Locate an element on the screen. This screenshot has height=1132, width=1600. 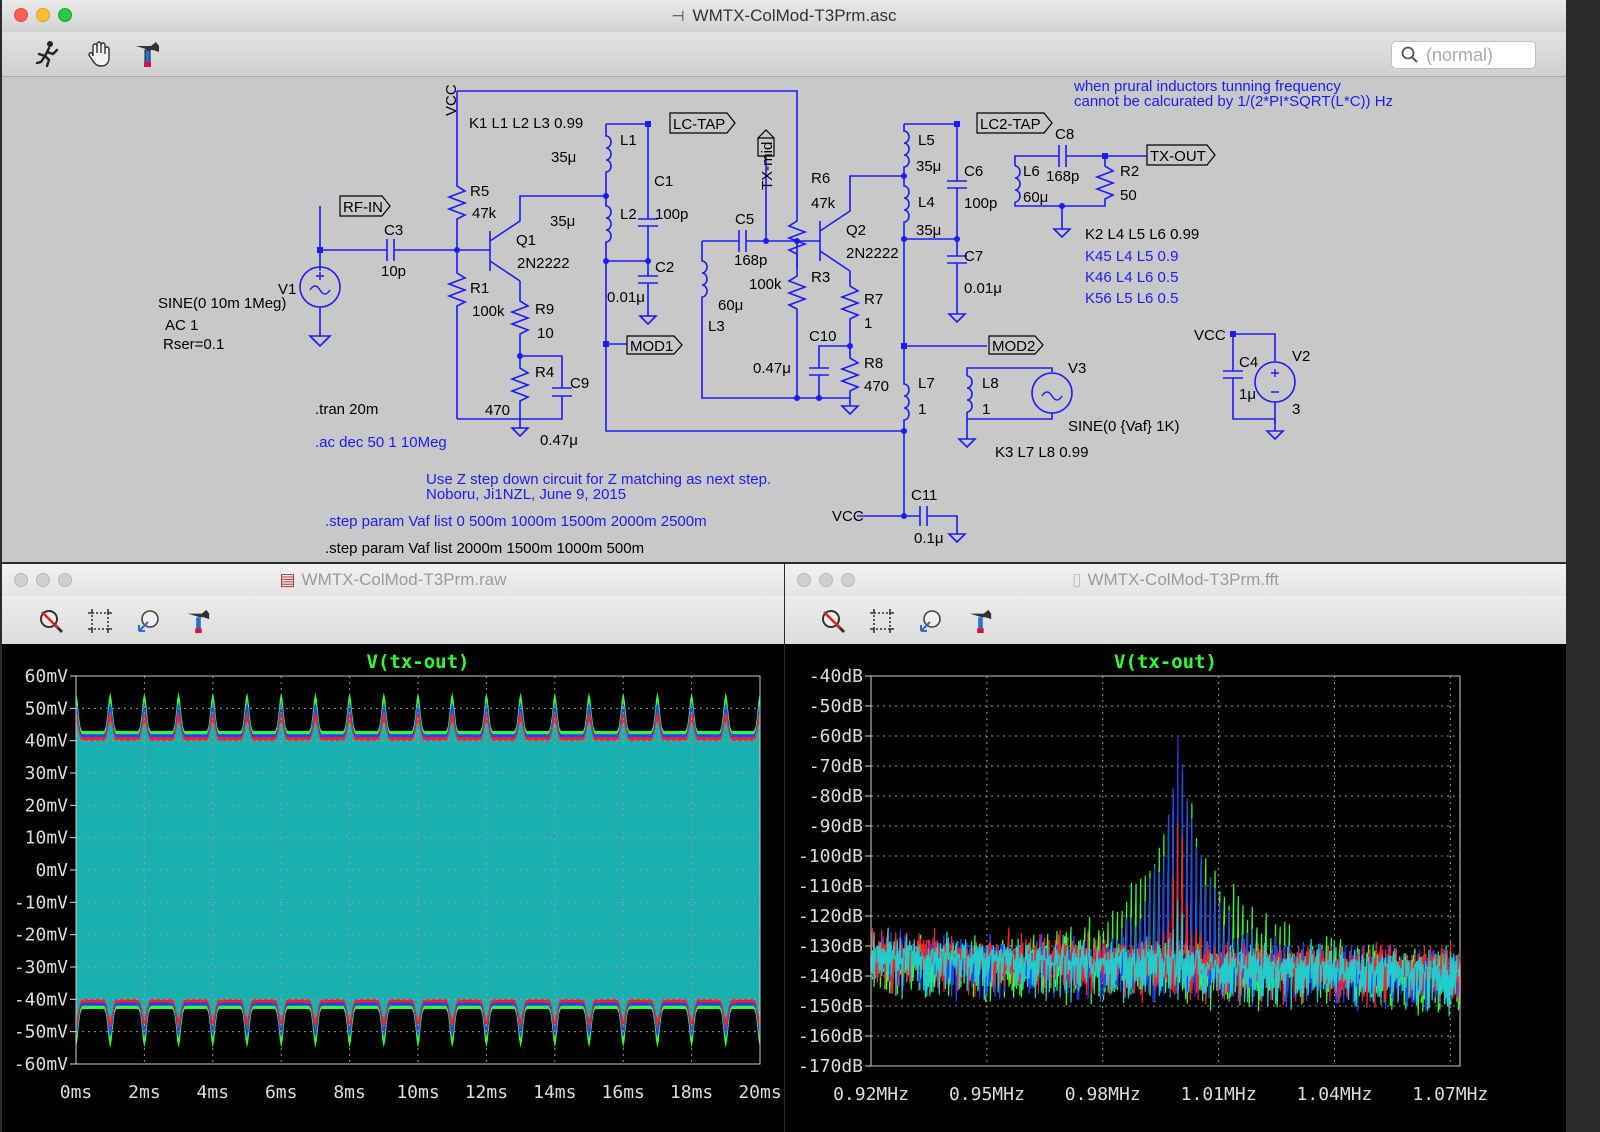
transient-x-tick: 4ms is located at coordinates (213, 1092).